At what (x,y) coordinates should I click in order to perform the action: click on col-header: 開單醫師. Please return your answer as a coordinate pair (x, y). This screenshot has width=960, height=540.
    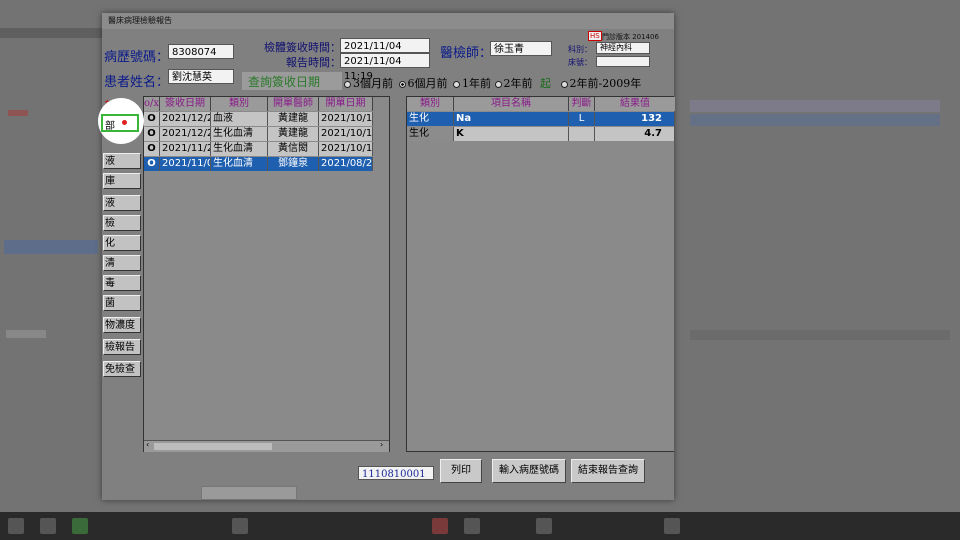
    Looking at the image, I should click on (293, 104).